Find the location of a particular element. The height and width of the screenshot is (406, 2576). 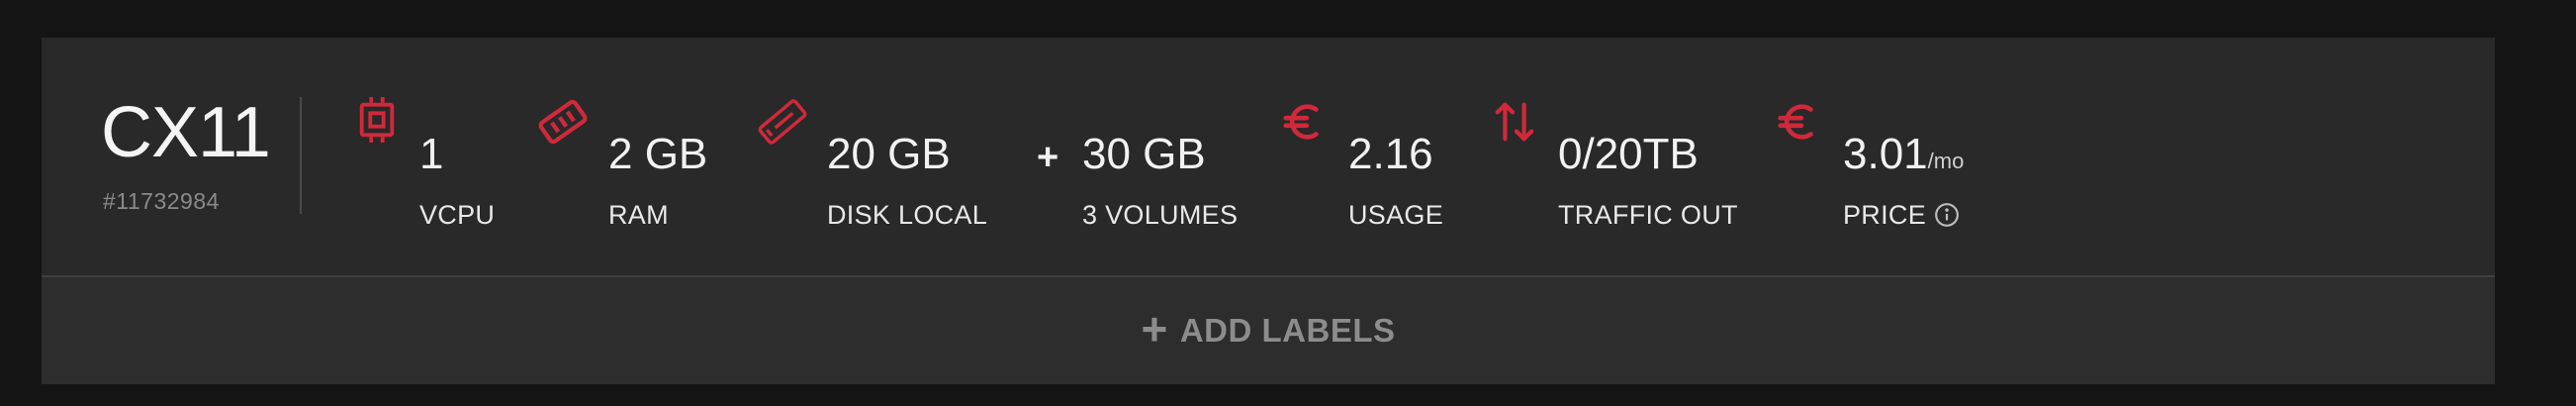

ram-value: 2 GB is located at coordinates (658, 154).